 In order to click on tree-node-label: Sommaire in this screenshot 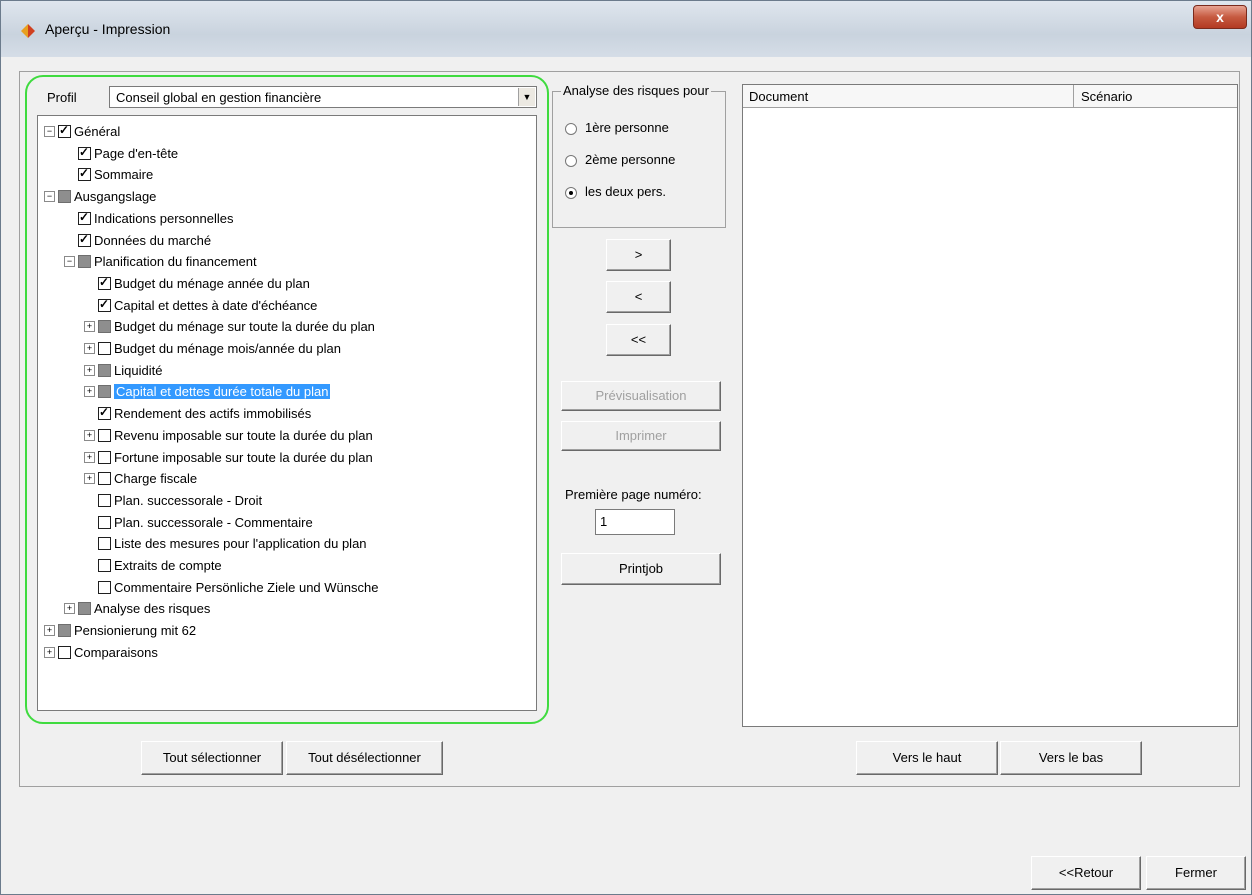, I will do `click(123, 174)`.